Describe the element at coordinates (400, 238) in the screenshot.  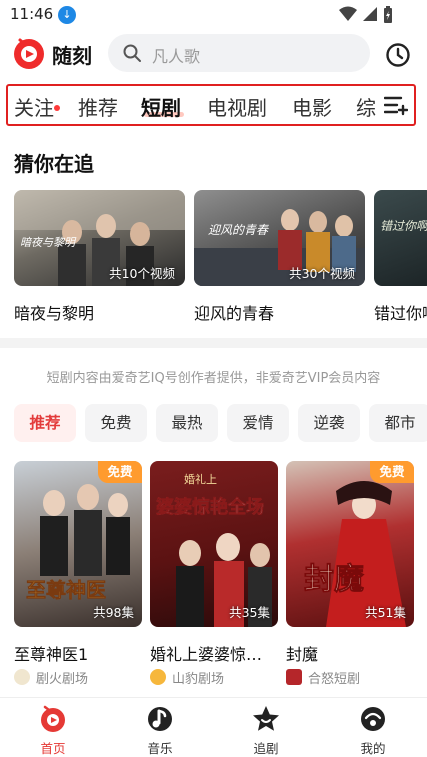
I see `poster-card: 错过你啊` at that location.